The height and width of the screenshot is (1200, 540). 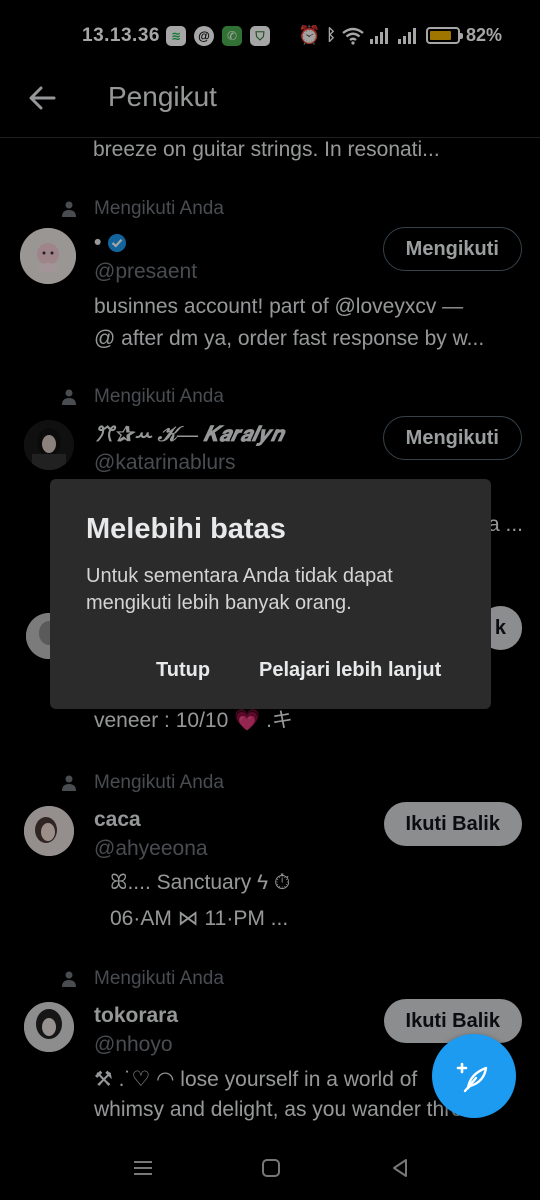 What do you see at coordinates (143, 1168) in the screenshot?
I see `recent-apps-icon` at bounding box center [143, 1168].